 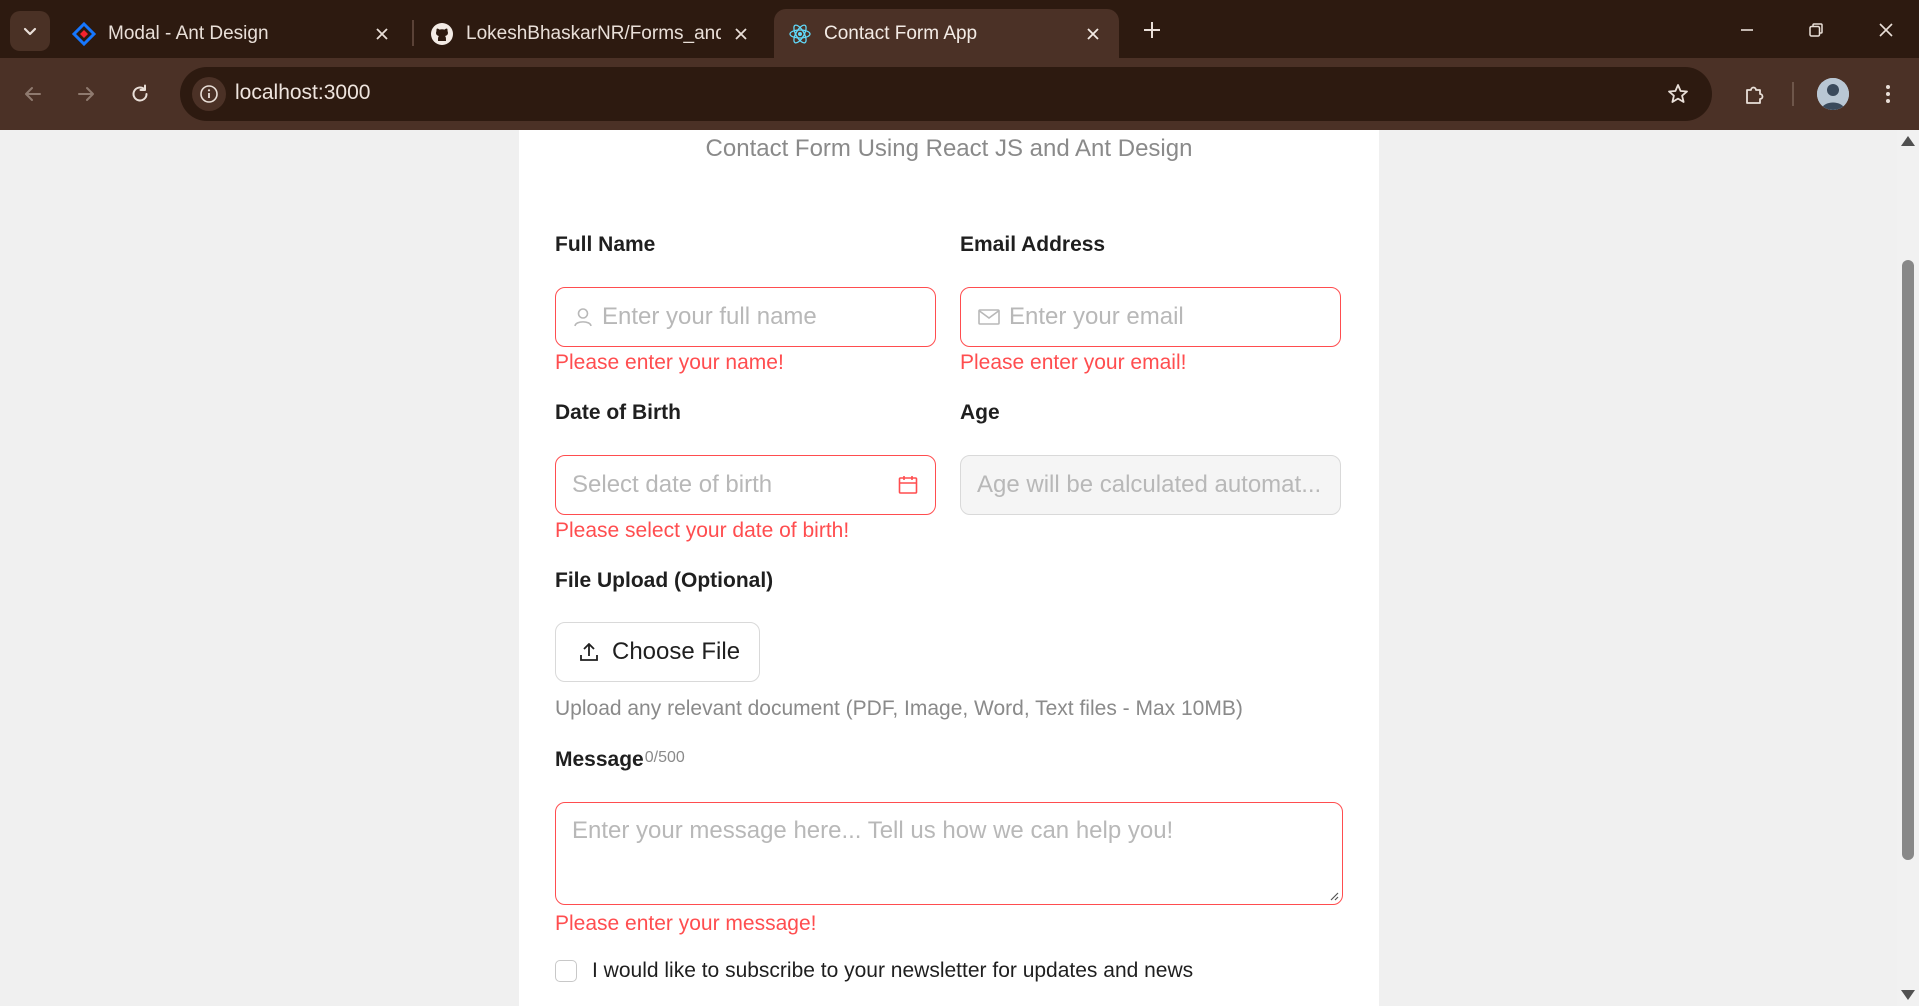 I want to click on mail-icon, so click(x=989, y=317).